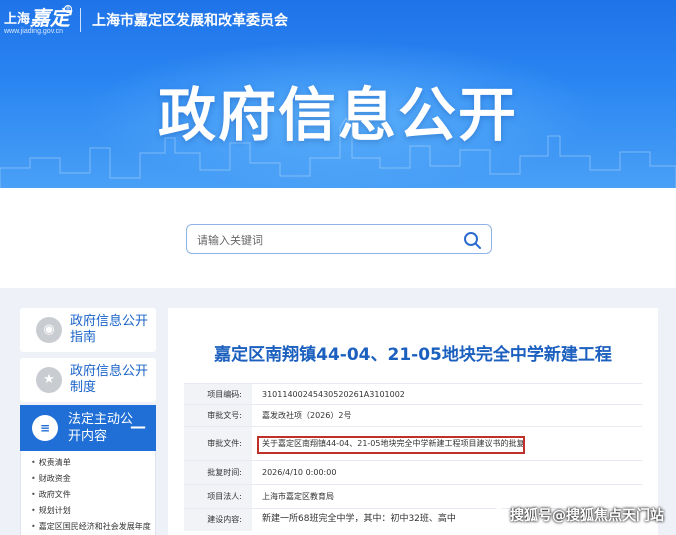  What do you see at coordinates (327, 240) in the screenshot?
I see `search-input` at bounding box center [327, 240].